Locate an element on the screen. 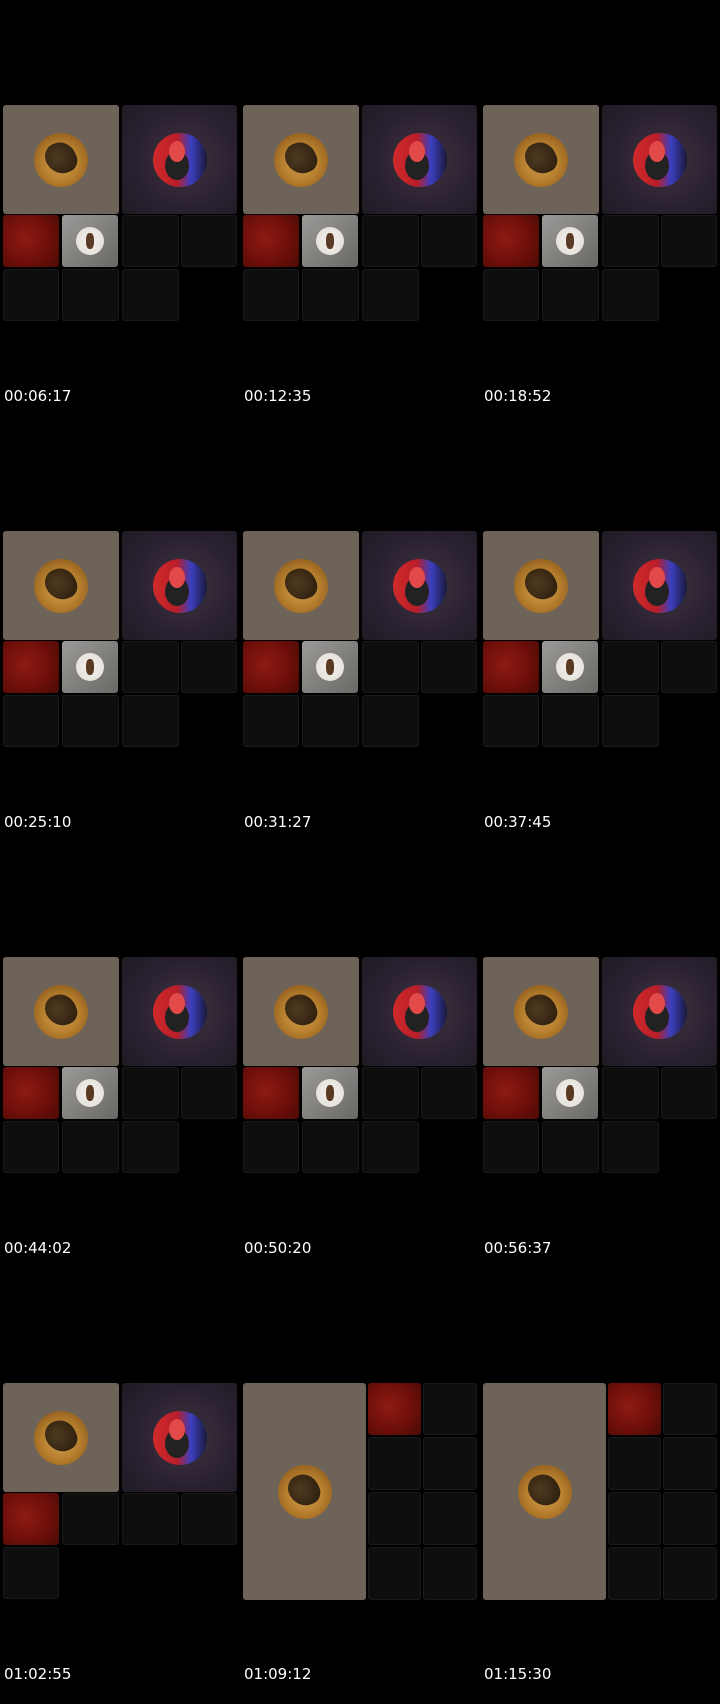 This screenshot has width=720, height=1704. frame-timestamp: 00:12:35 is located at coordinates (278, 396).